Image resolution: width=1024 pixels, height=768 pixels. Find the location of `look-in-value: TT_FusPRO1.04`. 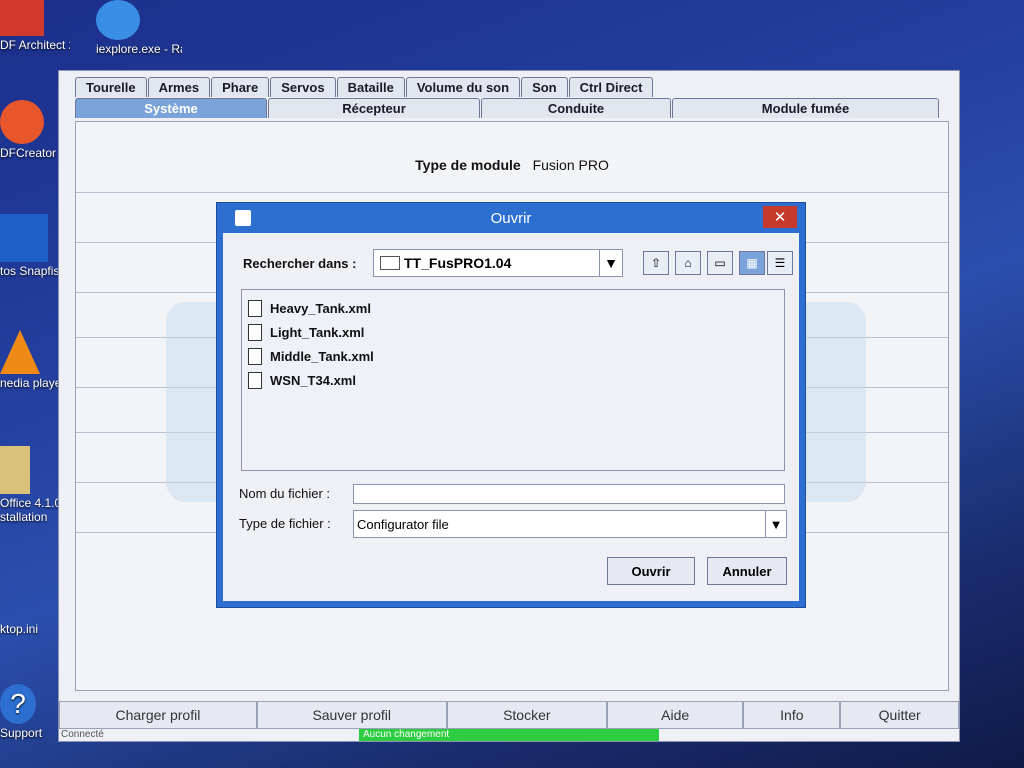

look-in-value: TT_FusPRO1.04 is located at coordinates (458, 263).